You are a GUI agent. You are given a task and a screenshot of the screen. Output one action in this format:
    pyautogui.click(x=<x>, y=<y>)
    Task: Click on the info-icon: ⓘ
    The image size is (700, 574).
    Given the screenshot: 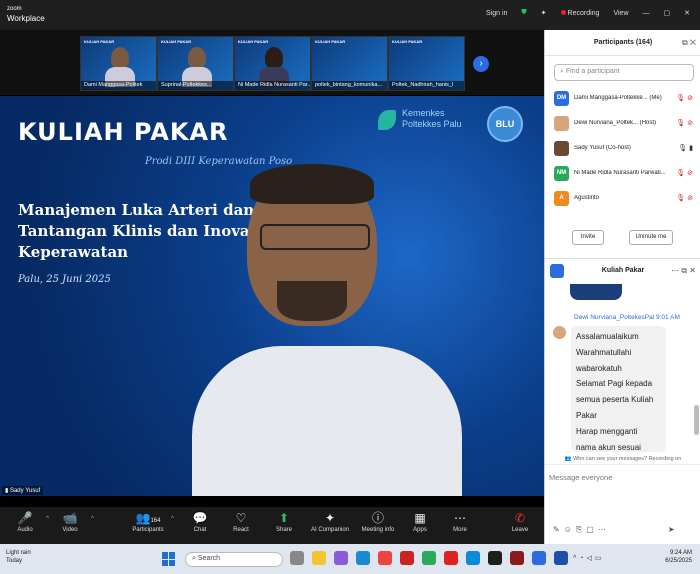 What is the action you would take?
    pyautogui.click(x=377, y=518)
    